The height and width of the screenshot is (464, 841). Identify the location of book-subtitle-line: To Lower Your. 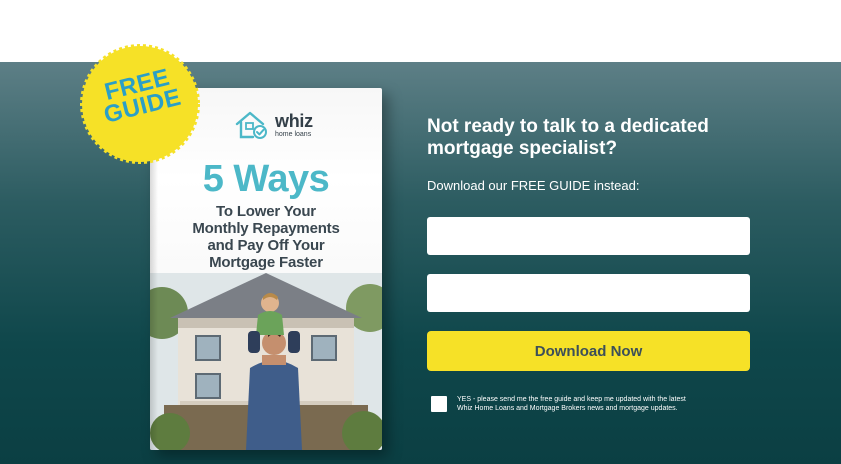
(266, 211).